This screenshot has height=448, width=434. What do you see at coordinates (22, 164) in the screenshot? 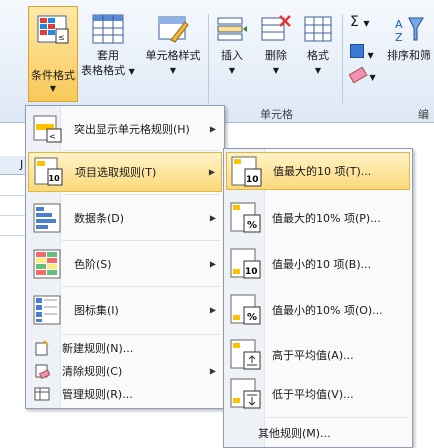
I see `column-label: J` at bounding box center [22, 164].